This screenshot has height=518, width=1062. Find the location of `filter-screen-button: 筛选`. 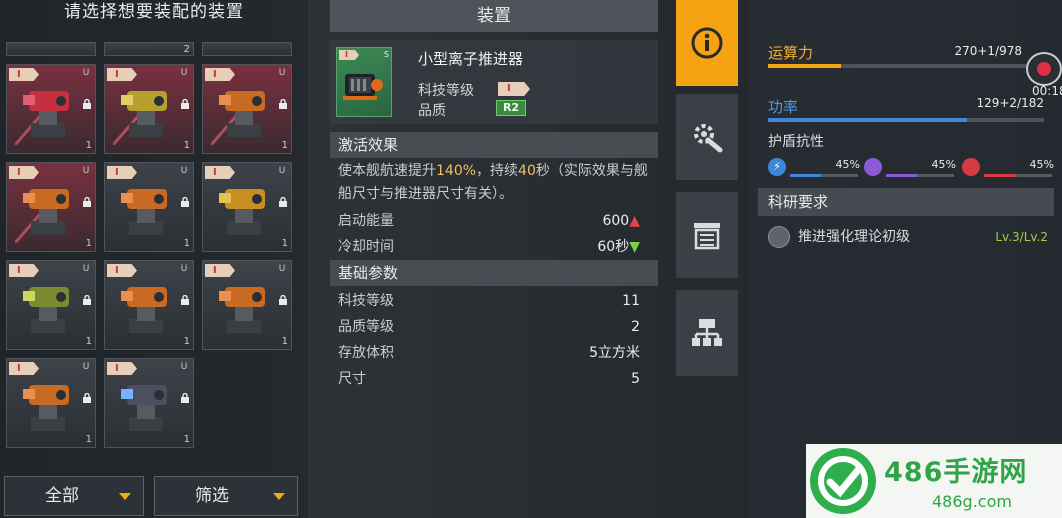

filter-screen-button: 筛选 is located at coordinates (226, 496).